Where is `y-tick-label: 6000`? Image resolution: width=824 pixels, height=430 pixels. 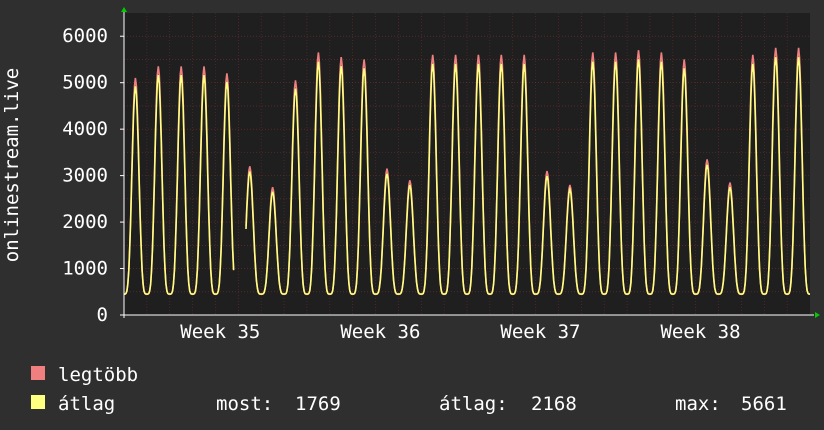
y-tick-label: 6000 is located at coordinates (85, 36).